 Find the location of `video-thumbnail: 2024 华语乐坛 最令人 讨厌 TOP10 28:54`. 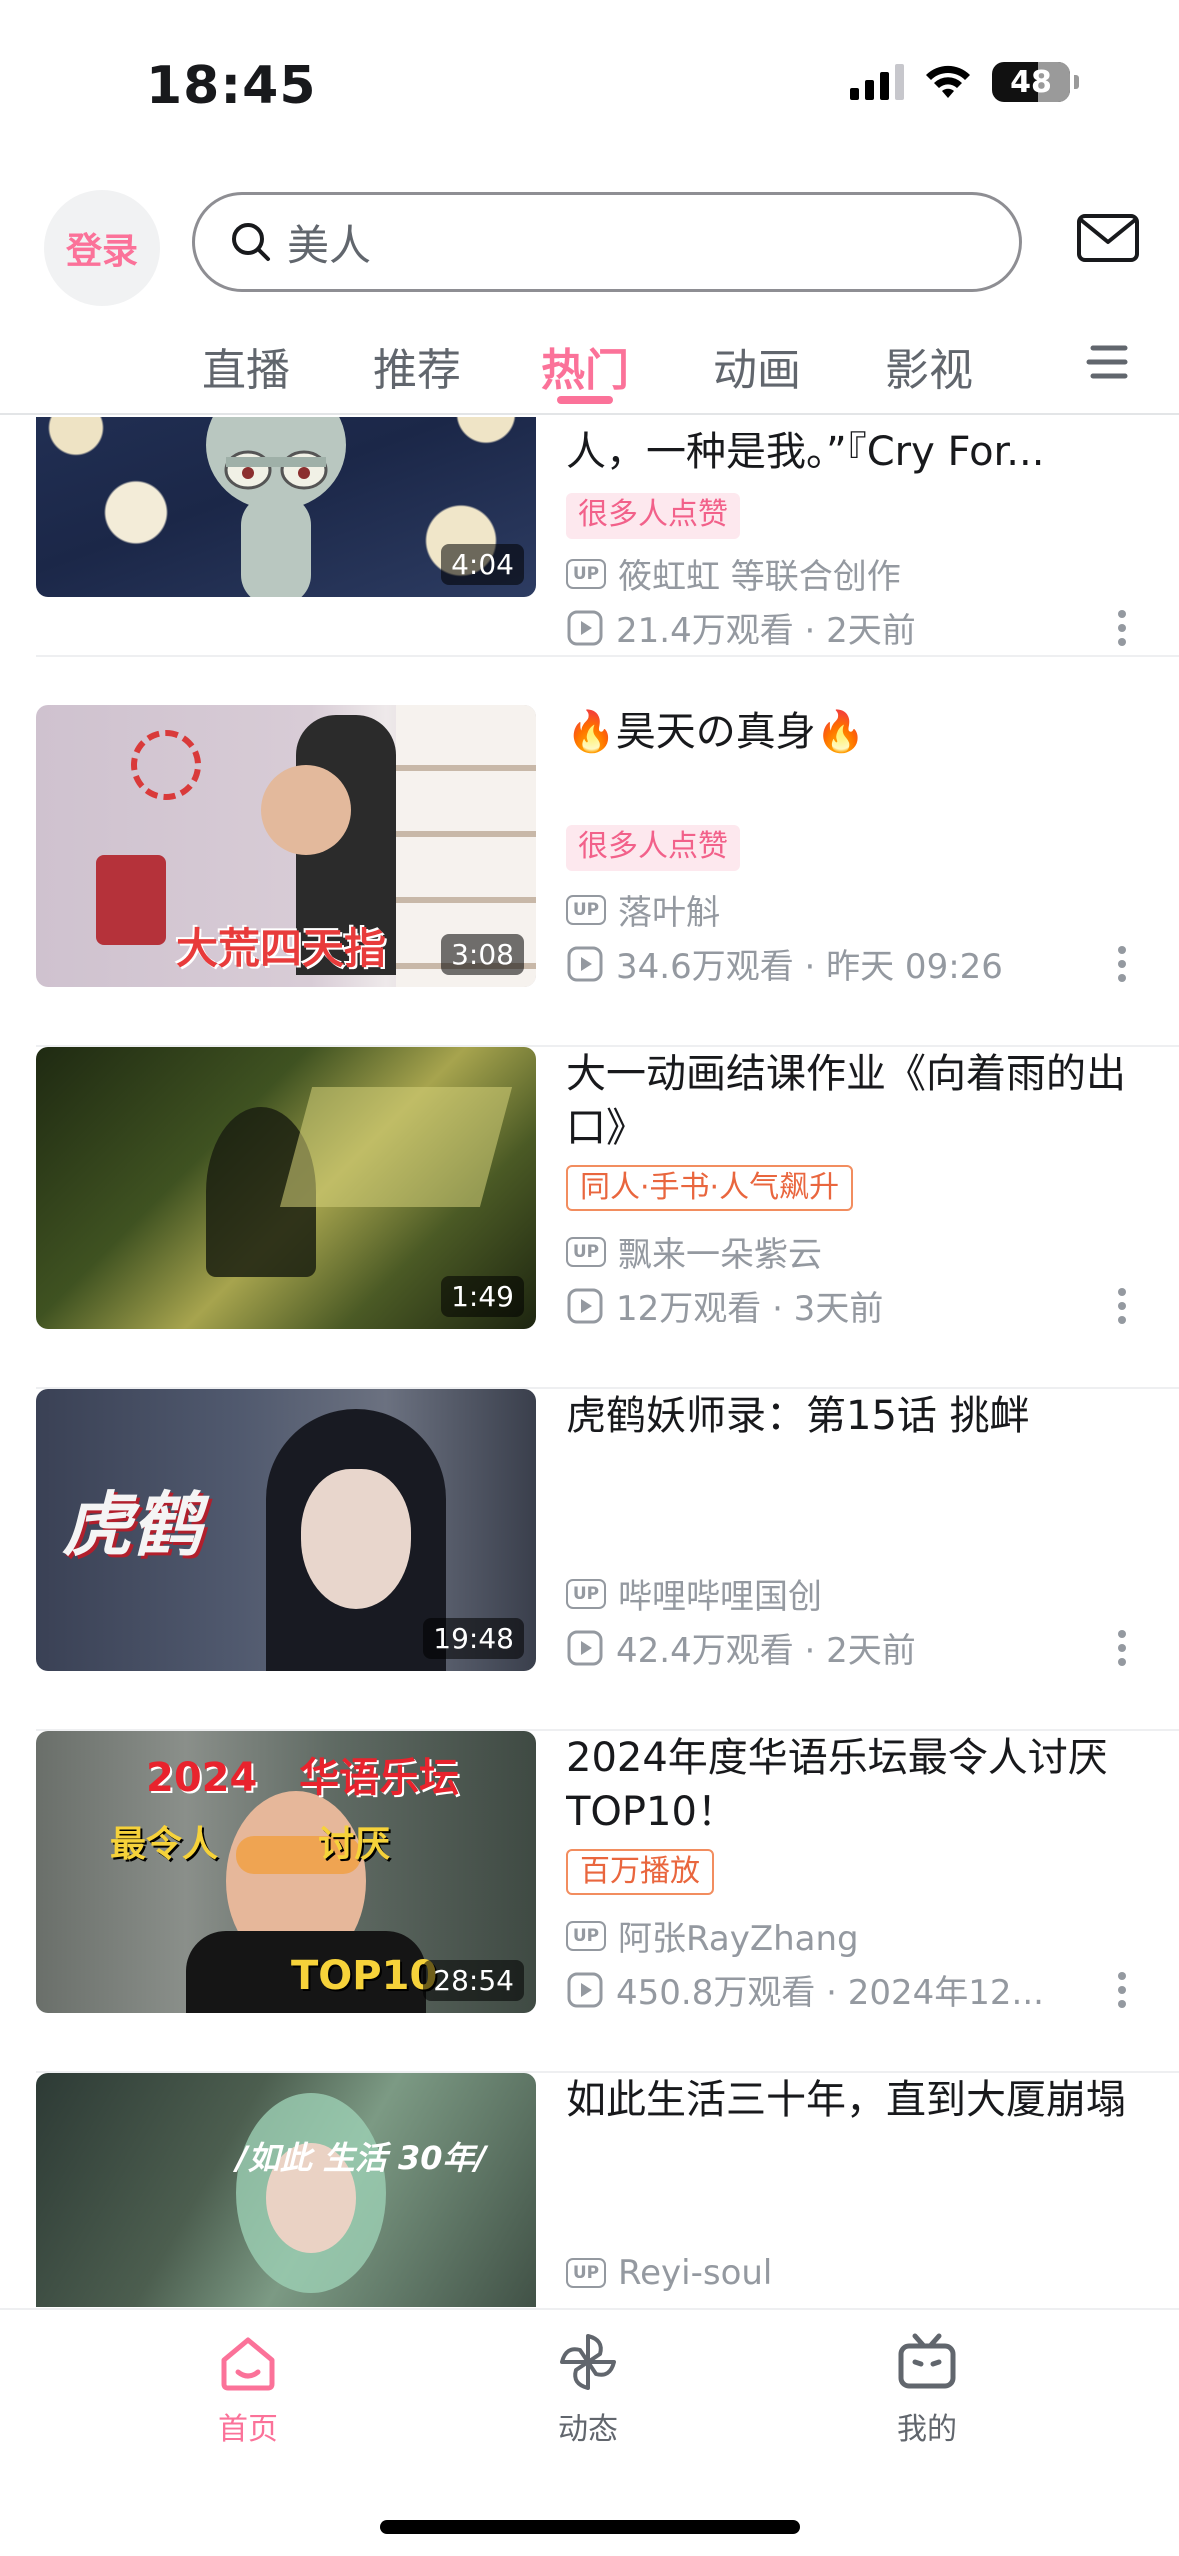

video-thumbnail: 2024 华语乐坛 最令人 讨厌 TOP10 28:54 is located at coordinates (286, 1872).